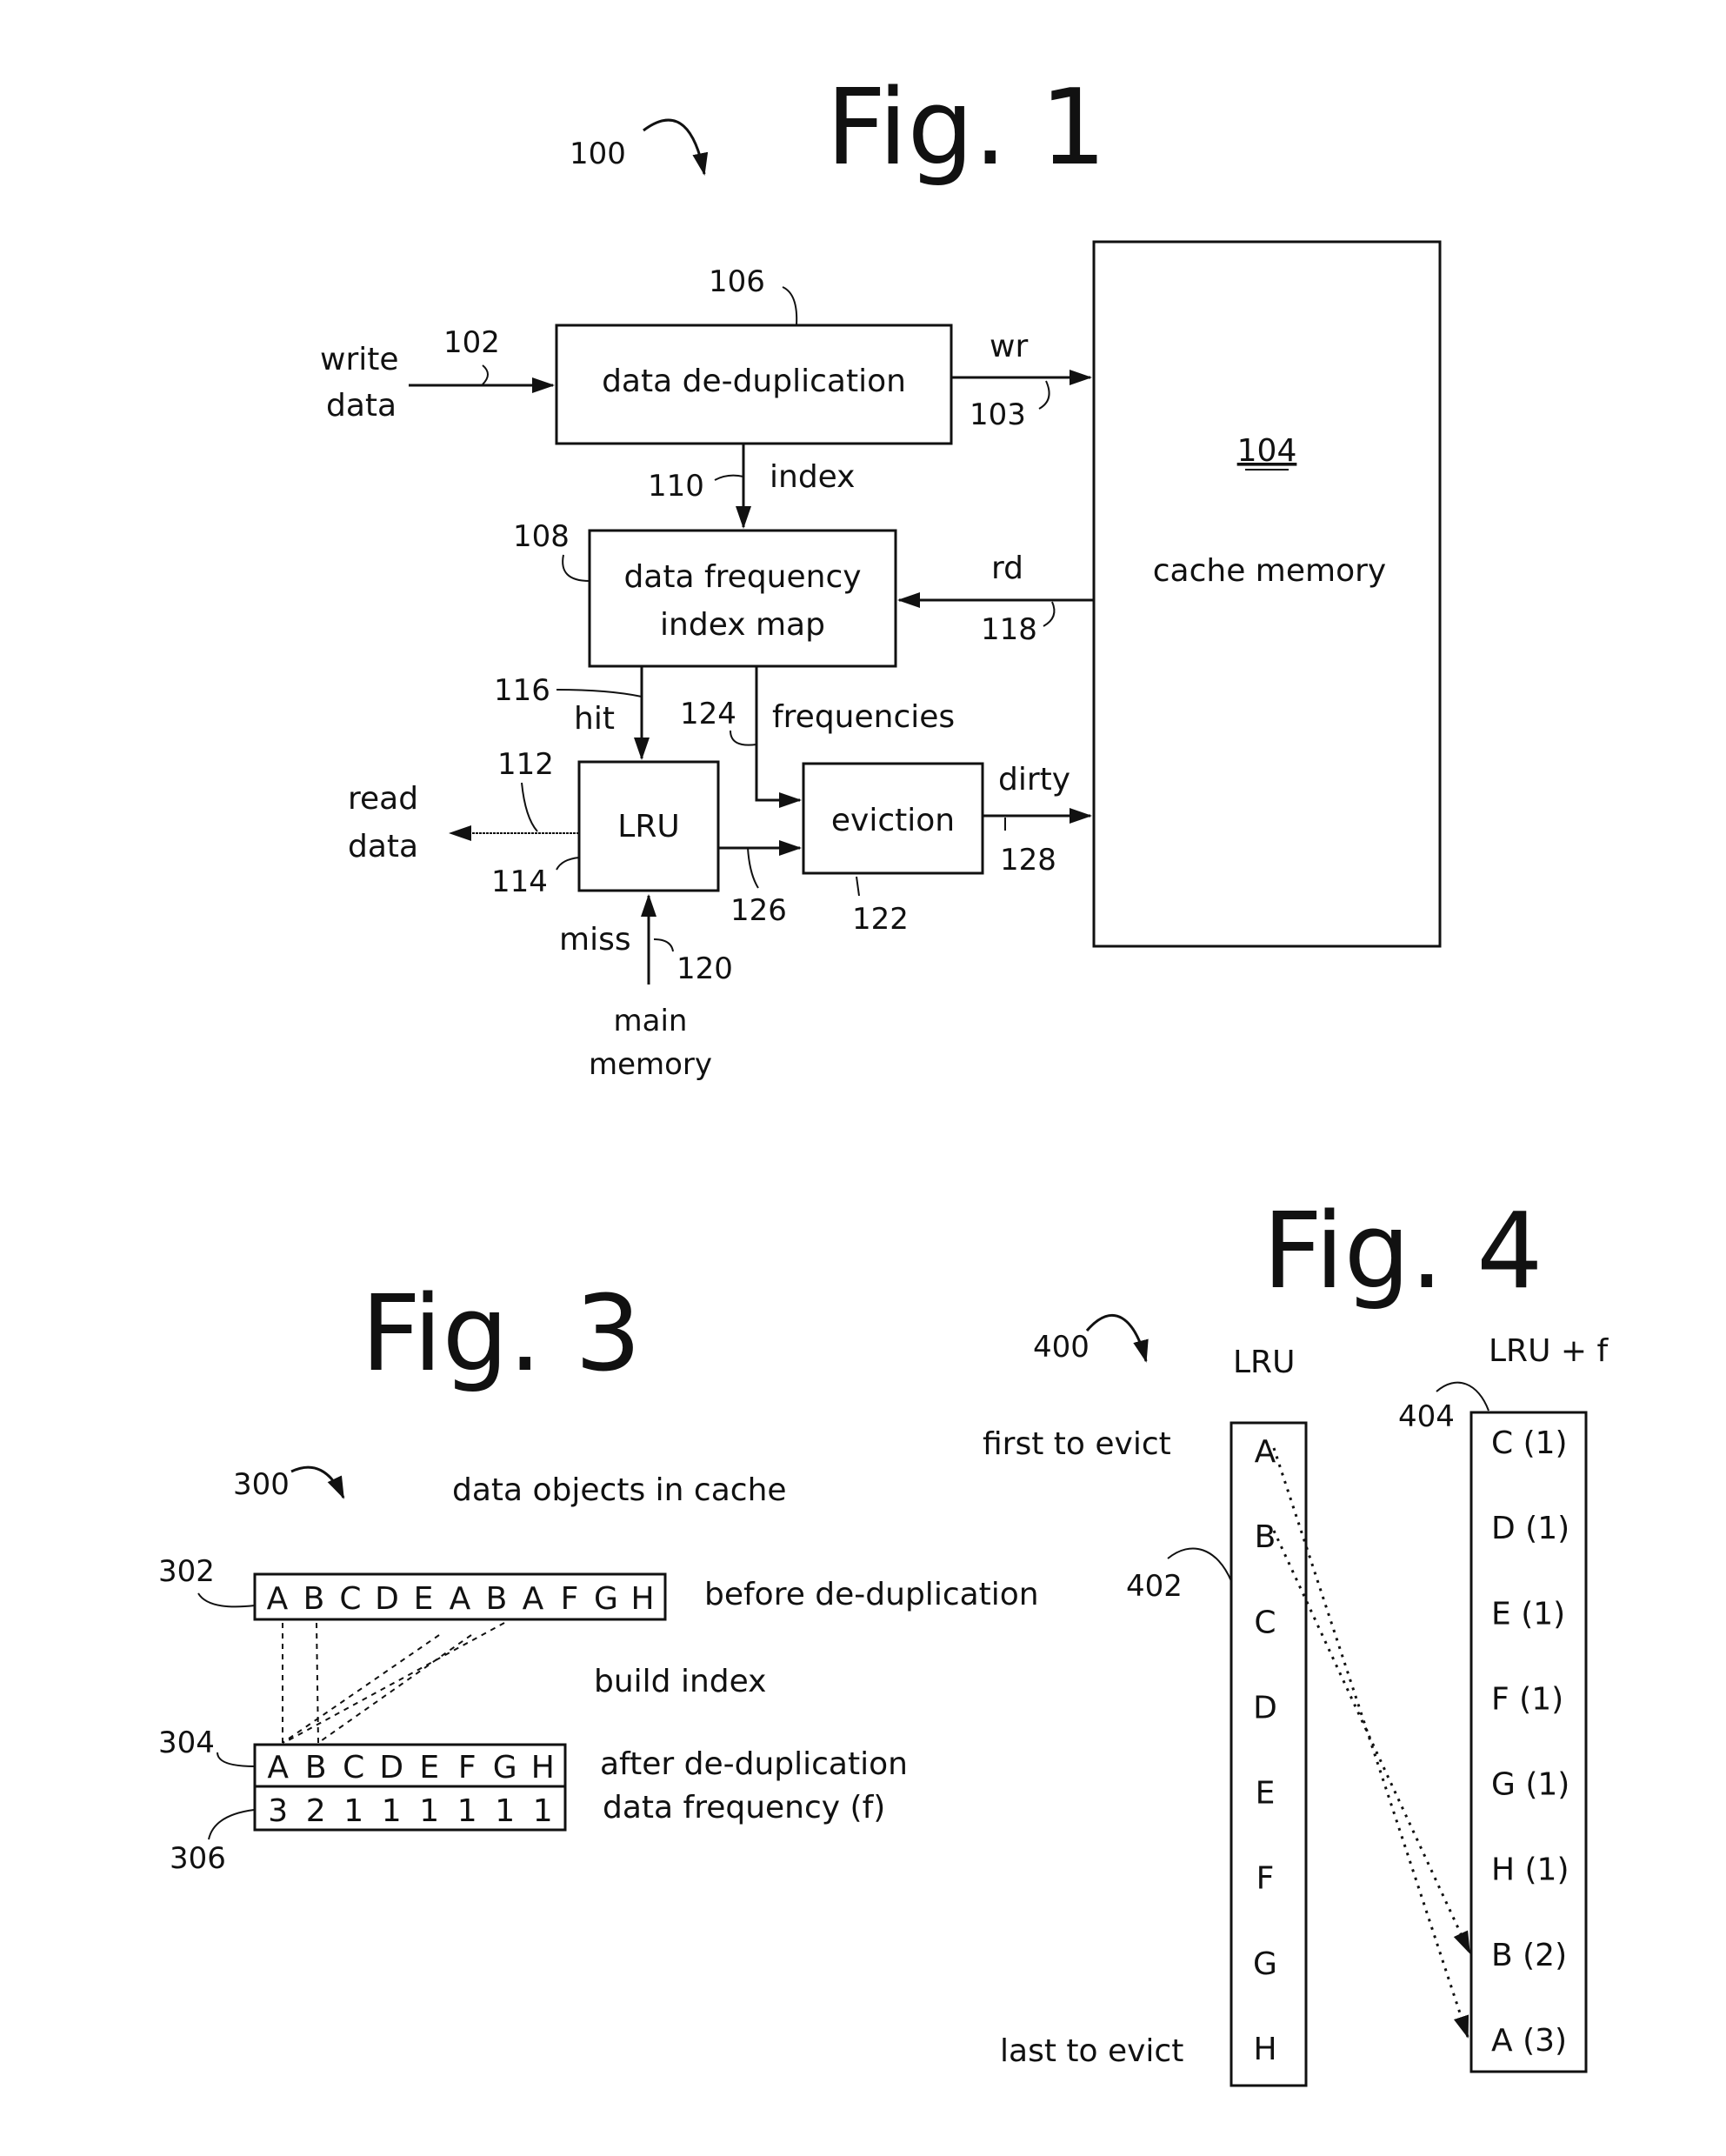 The width and height of the screenshot is (1726, 2156). I want to click on lru-f-heading: LRU + f, so click(1549, 1351).